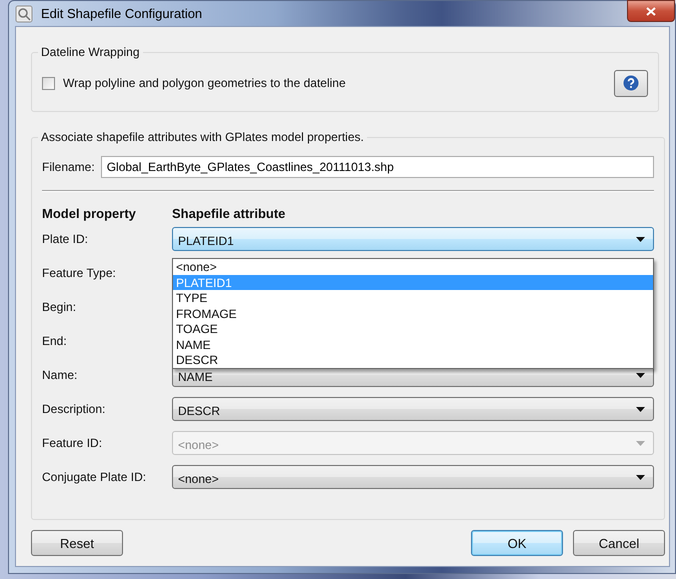 This screenshot has height=579, width=676. What do you see at coordinates (90, 52) in the screenshot?
I see `group-title: Dateline Wrapping` at bounding box center [90, 52].